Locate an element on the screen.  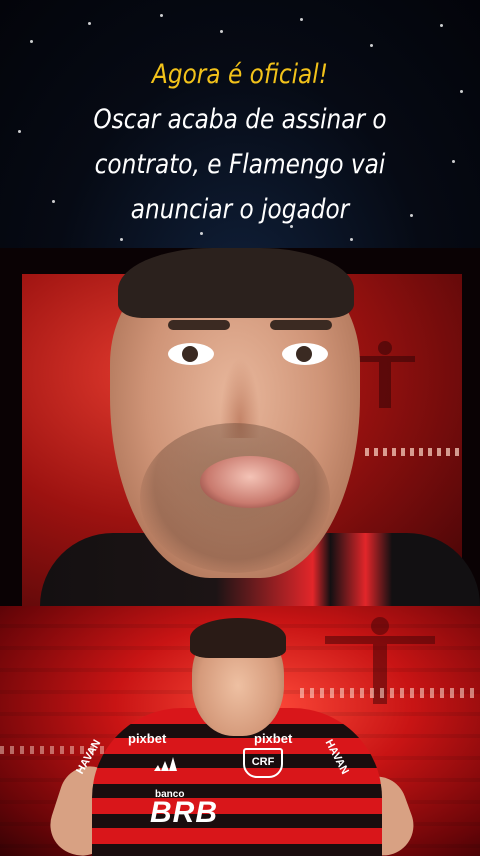
flamengo-crest: CRF is located at coordinates (263, 763).